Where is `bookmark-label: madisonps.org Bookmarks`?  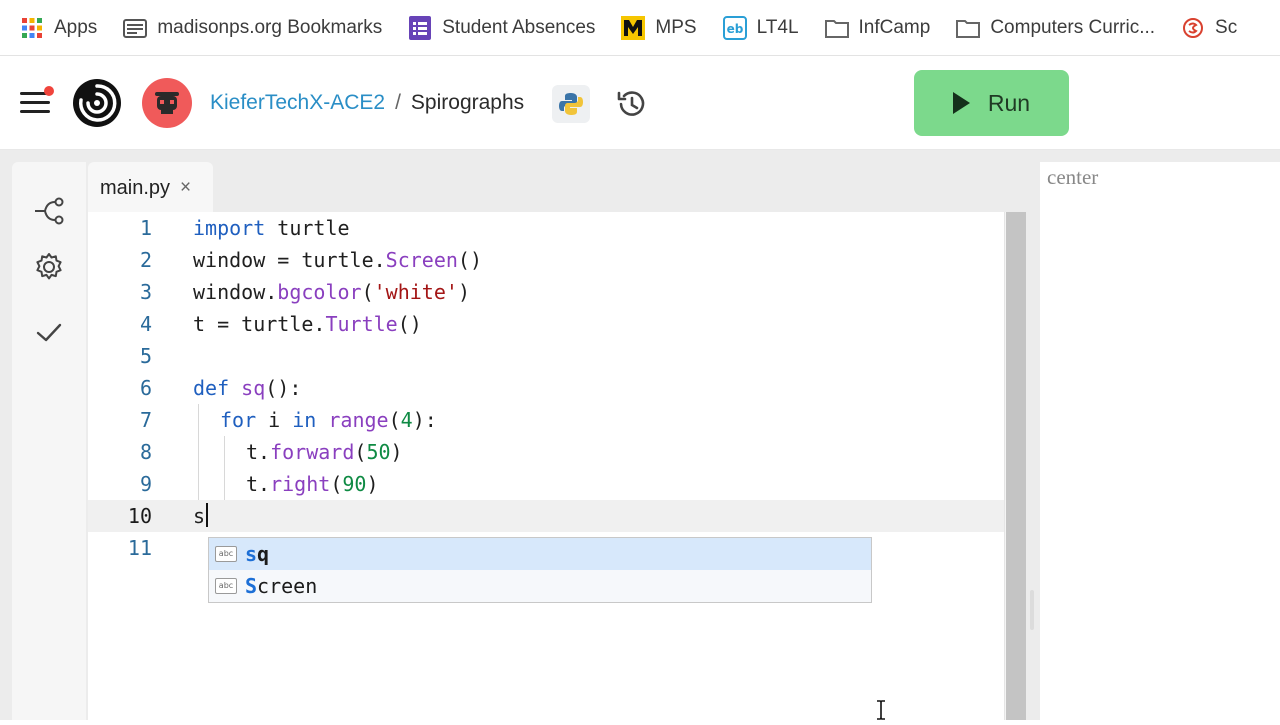 bookmark-label: madisonps.org Bookmarks is located at coordinates (270, 27).